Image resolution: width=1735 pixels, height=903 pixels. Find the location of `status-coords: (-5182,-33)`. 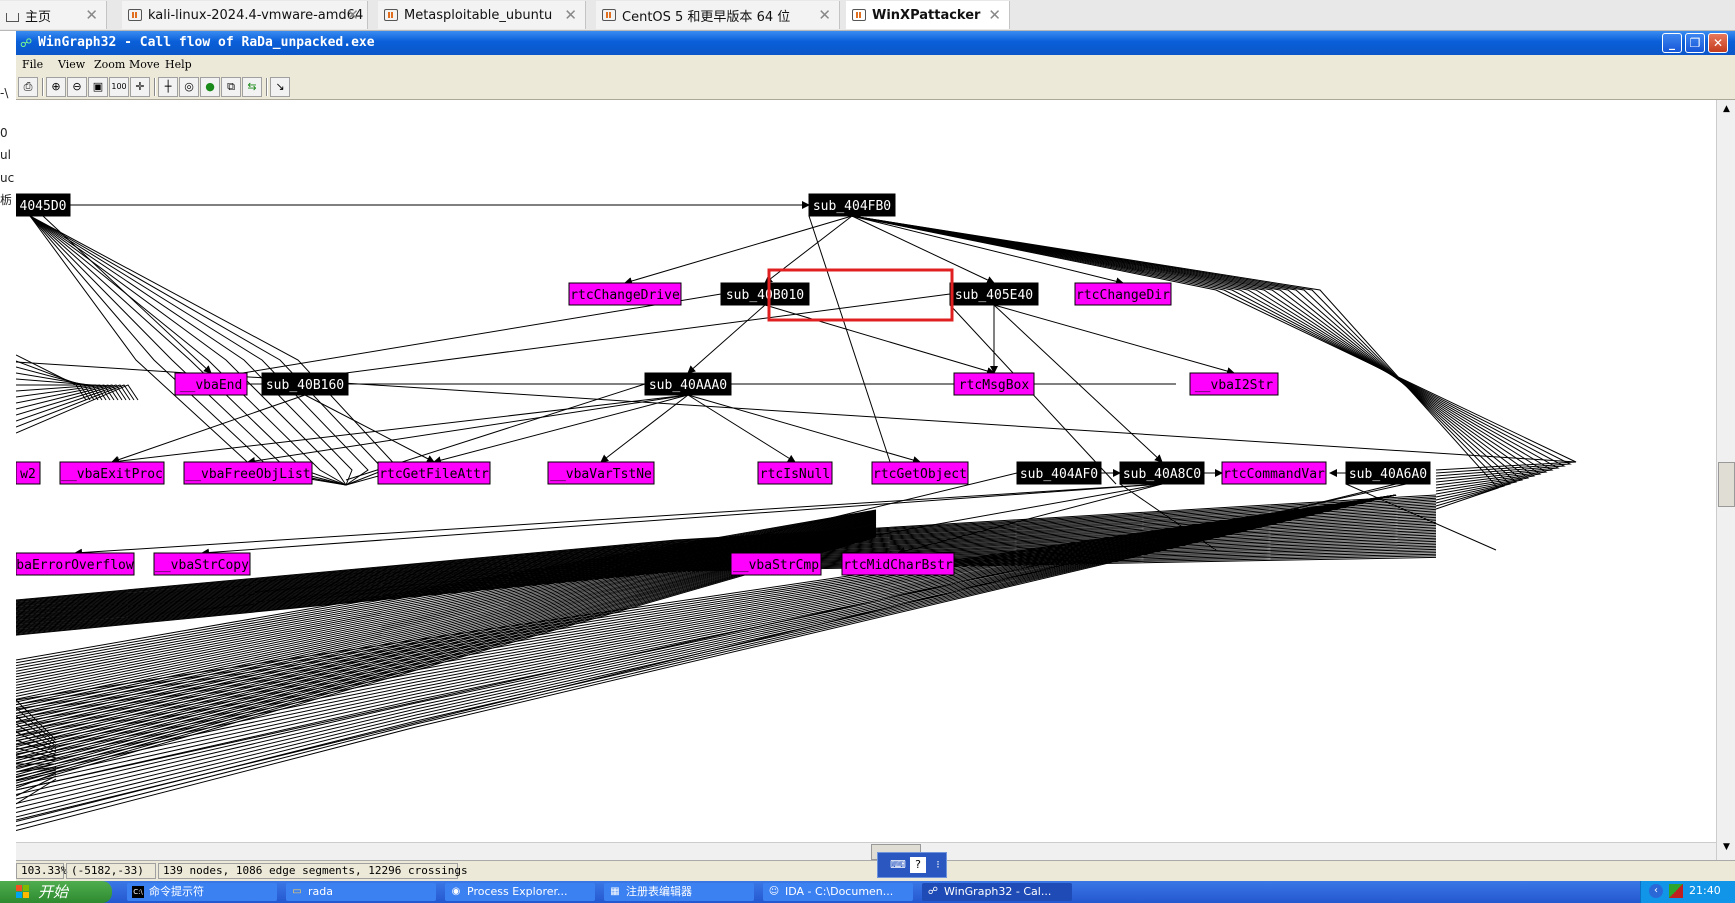

status-coords: (-5182,-33) is located at coordinates (111, 871).